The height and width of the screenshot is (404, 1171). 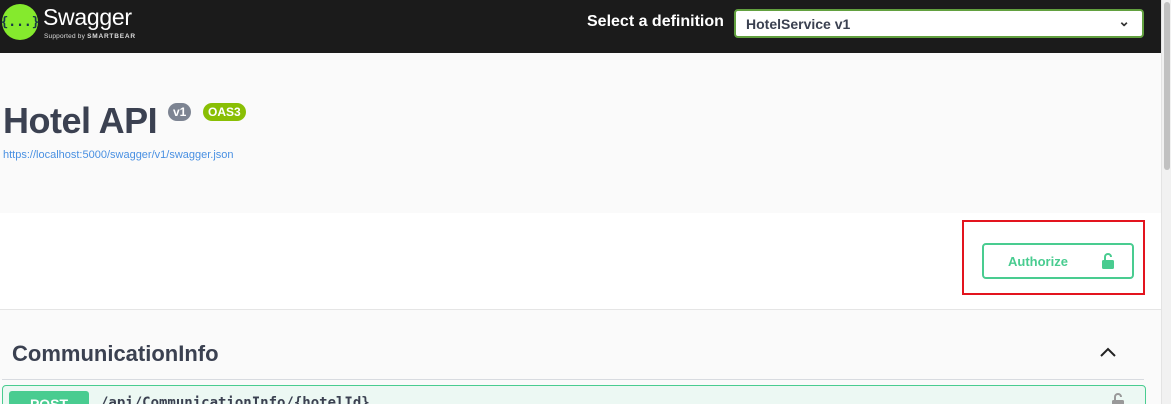 What do you see at coordinates (1108, 352) in the screenshot?
I see `chevron-up-icon` at bounding box center [1108, 352].